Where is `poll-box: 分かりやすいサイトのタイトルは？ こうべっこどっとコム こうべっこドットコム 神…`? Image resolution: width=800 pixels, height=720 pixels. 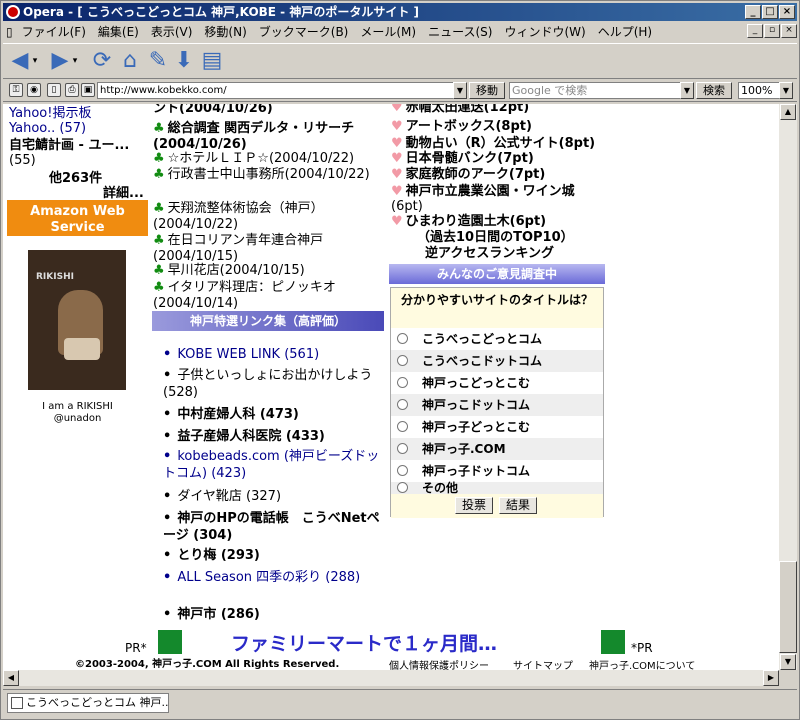
poll-box: 分かりやすいサイトのタイトルは？ こうべっこどっとコム こうべっこドットコム 神… is located at coordinates (497, 402).